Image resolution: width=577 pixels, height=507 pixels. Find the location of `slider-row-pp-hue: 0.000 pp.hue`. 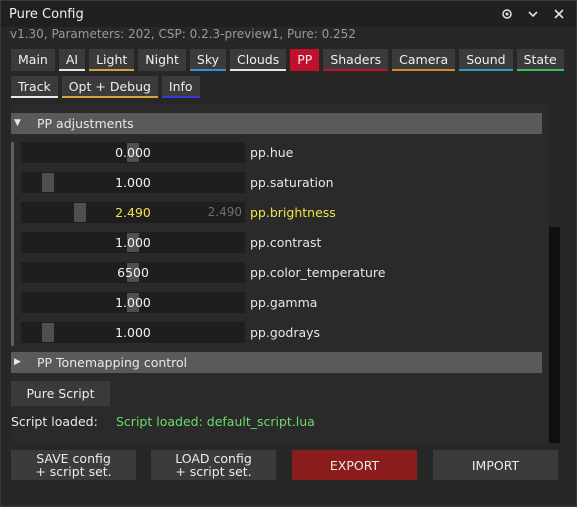

slider-row-pp-hue: 0.000 pp.hue is located at coordinates (283, 153).